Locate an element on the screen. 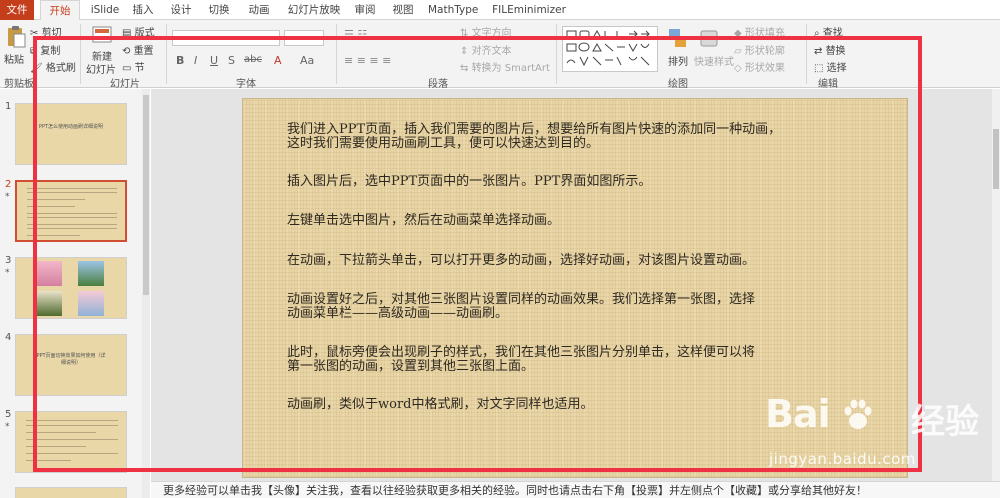  slide-number: 2 is located at coordinates (8, 184).